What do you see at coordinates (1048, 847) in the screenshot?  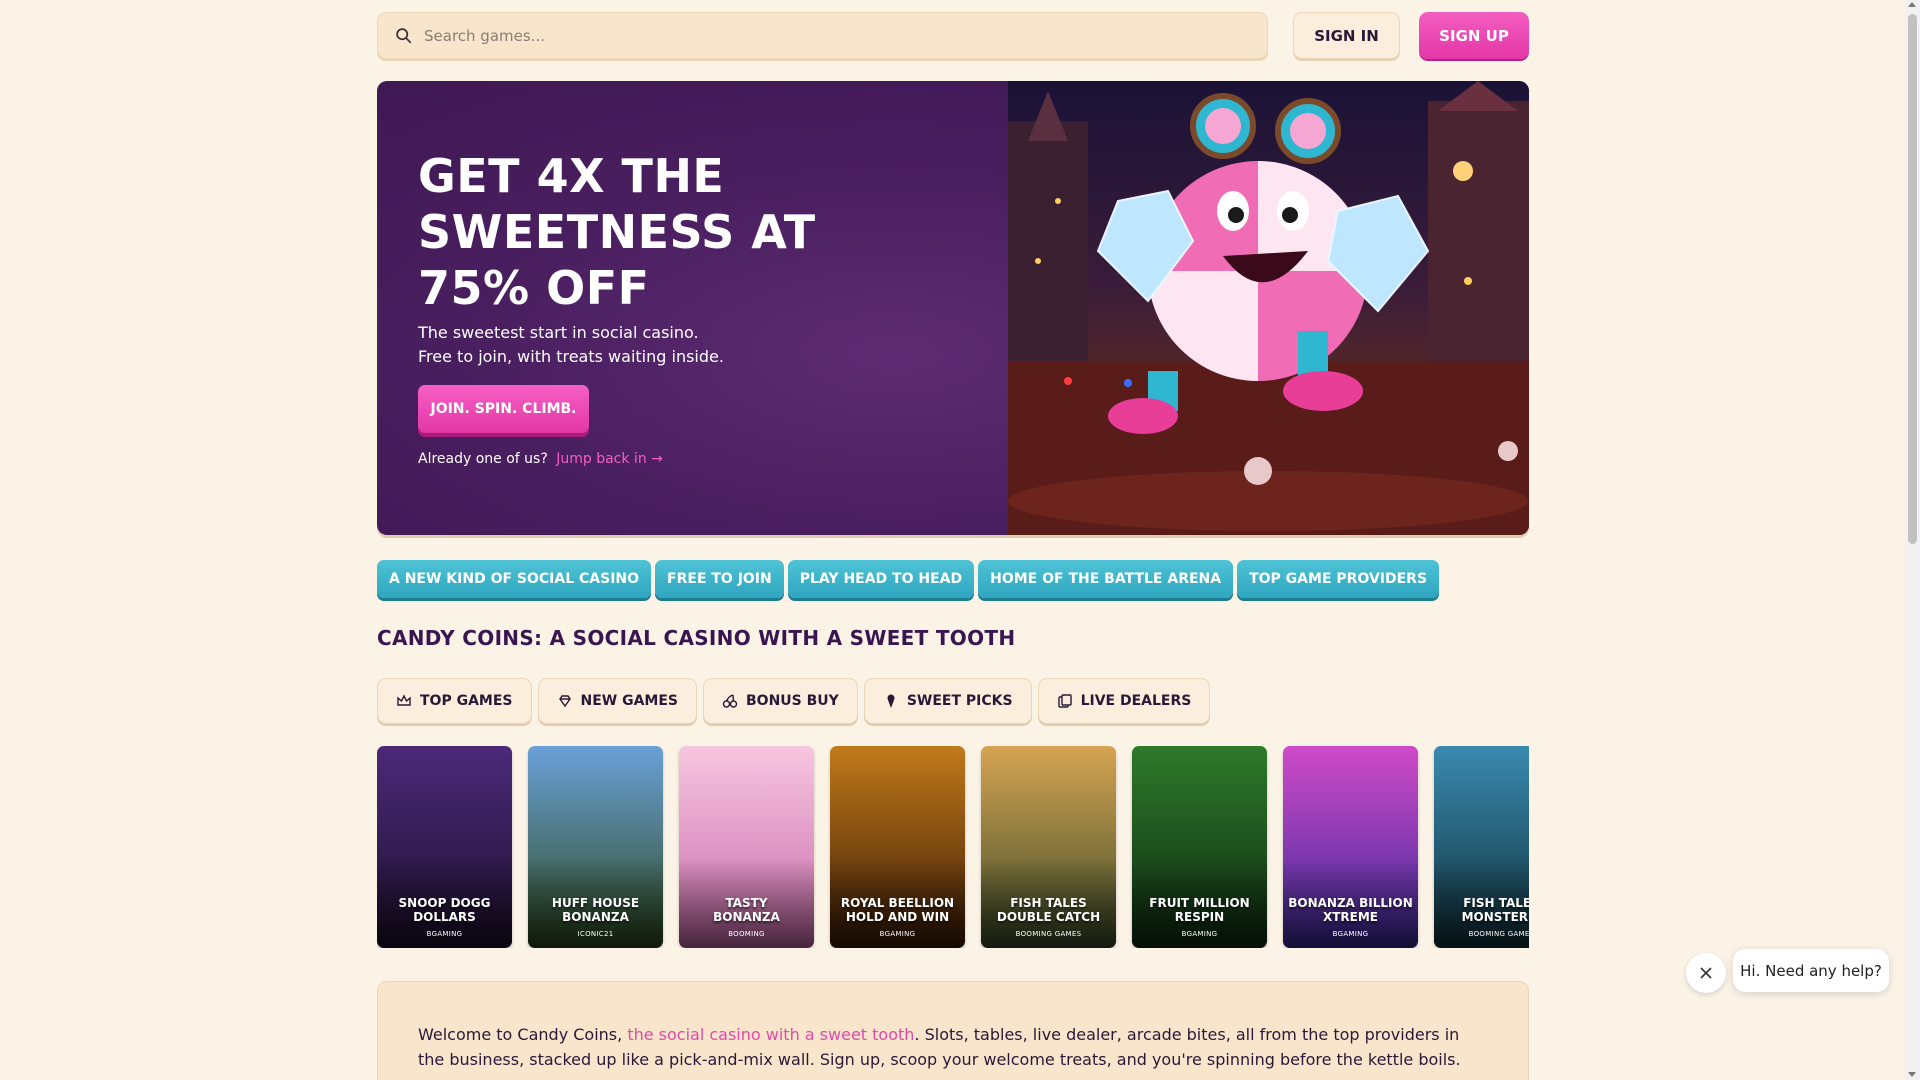 I see `game-tile: FISH TALES DOUBLE CATCH BOOMING GAMES` at bounding box center [1048, 847].